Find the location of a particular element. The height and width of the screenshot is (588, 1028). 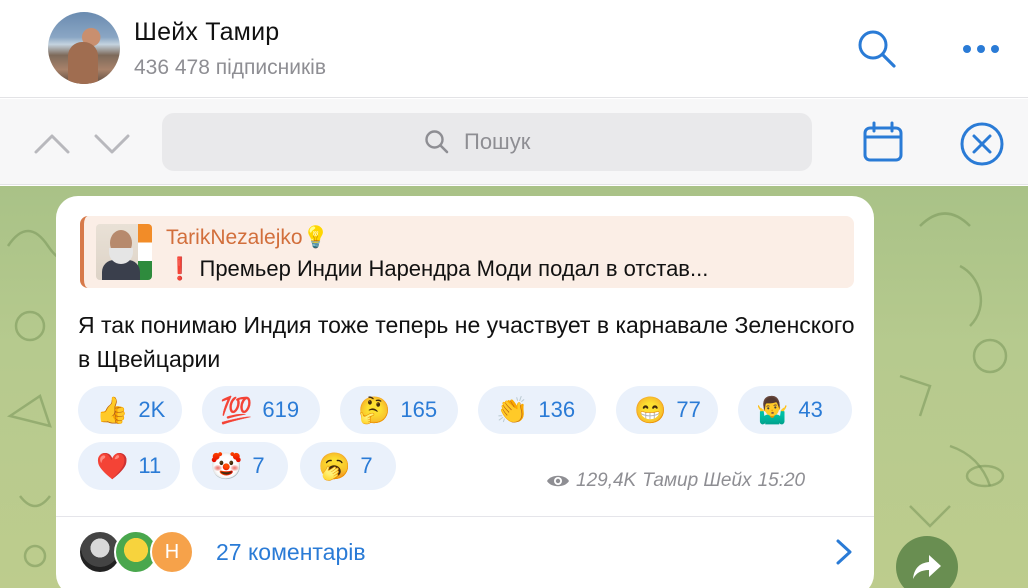

search-icon is located at coordinates (877, 49).